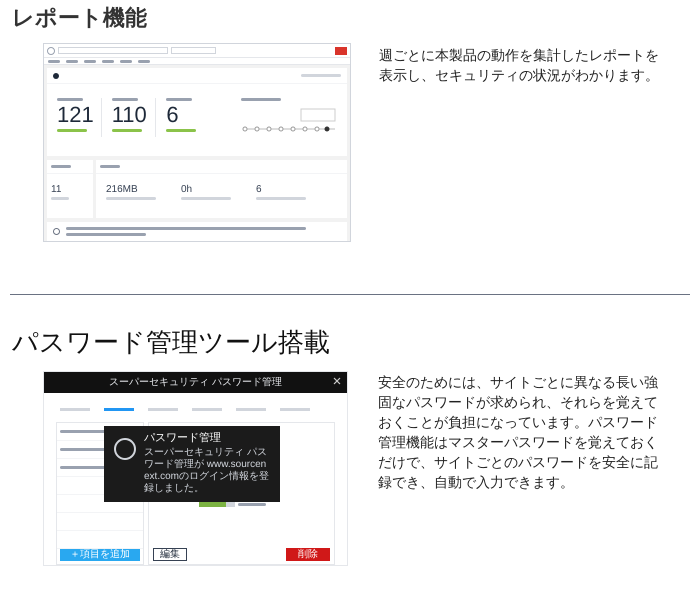 The height and width of the screenshot is (615, 700). I want to click on section-description: 安全のためには、サイトごとに異なる長い強固なパスワードが求められ、それらを覚えておくことが負担になっています。パスワード管理機能はマスターパスワードを覚えておくだけで、サイトごとのパスワードを安全に記録でき、自動で入力できます。, so click(518, 432).